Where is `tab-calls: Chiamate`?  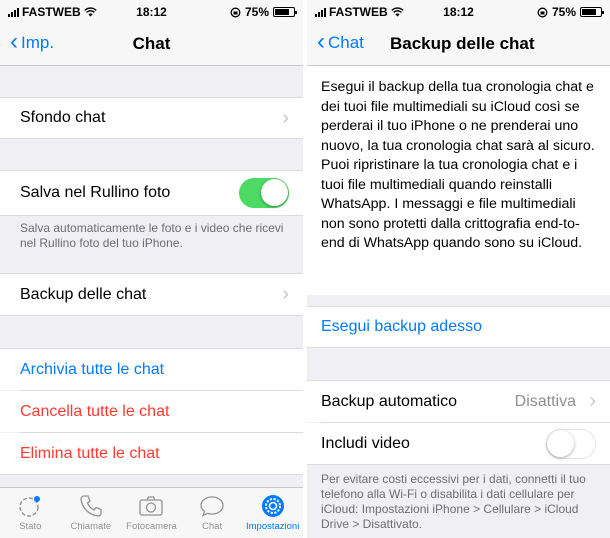 tab-calls: Chiamate is located at coordinates (91, 513).